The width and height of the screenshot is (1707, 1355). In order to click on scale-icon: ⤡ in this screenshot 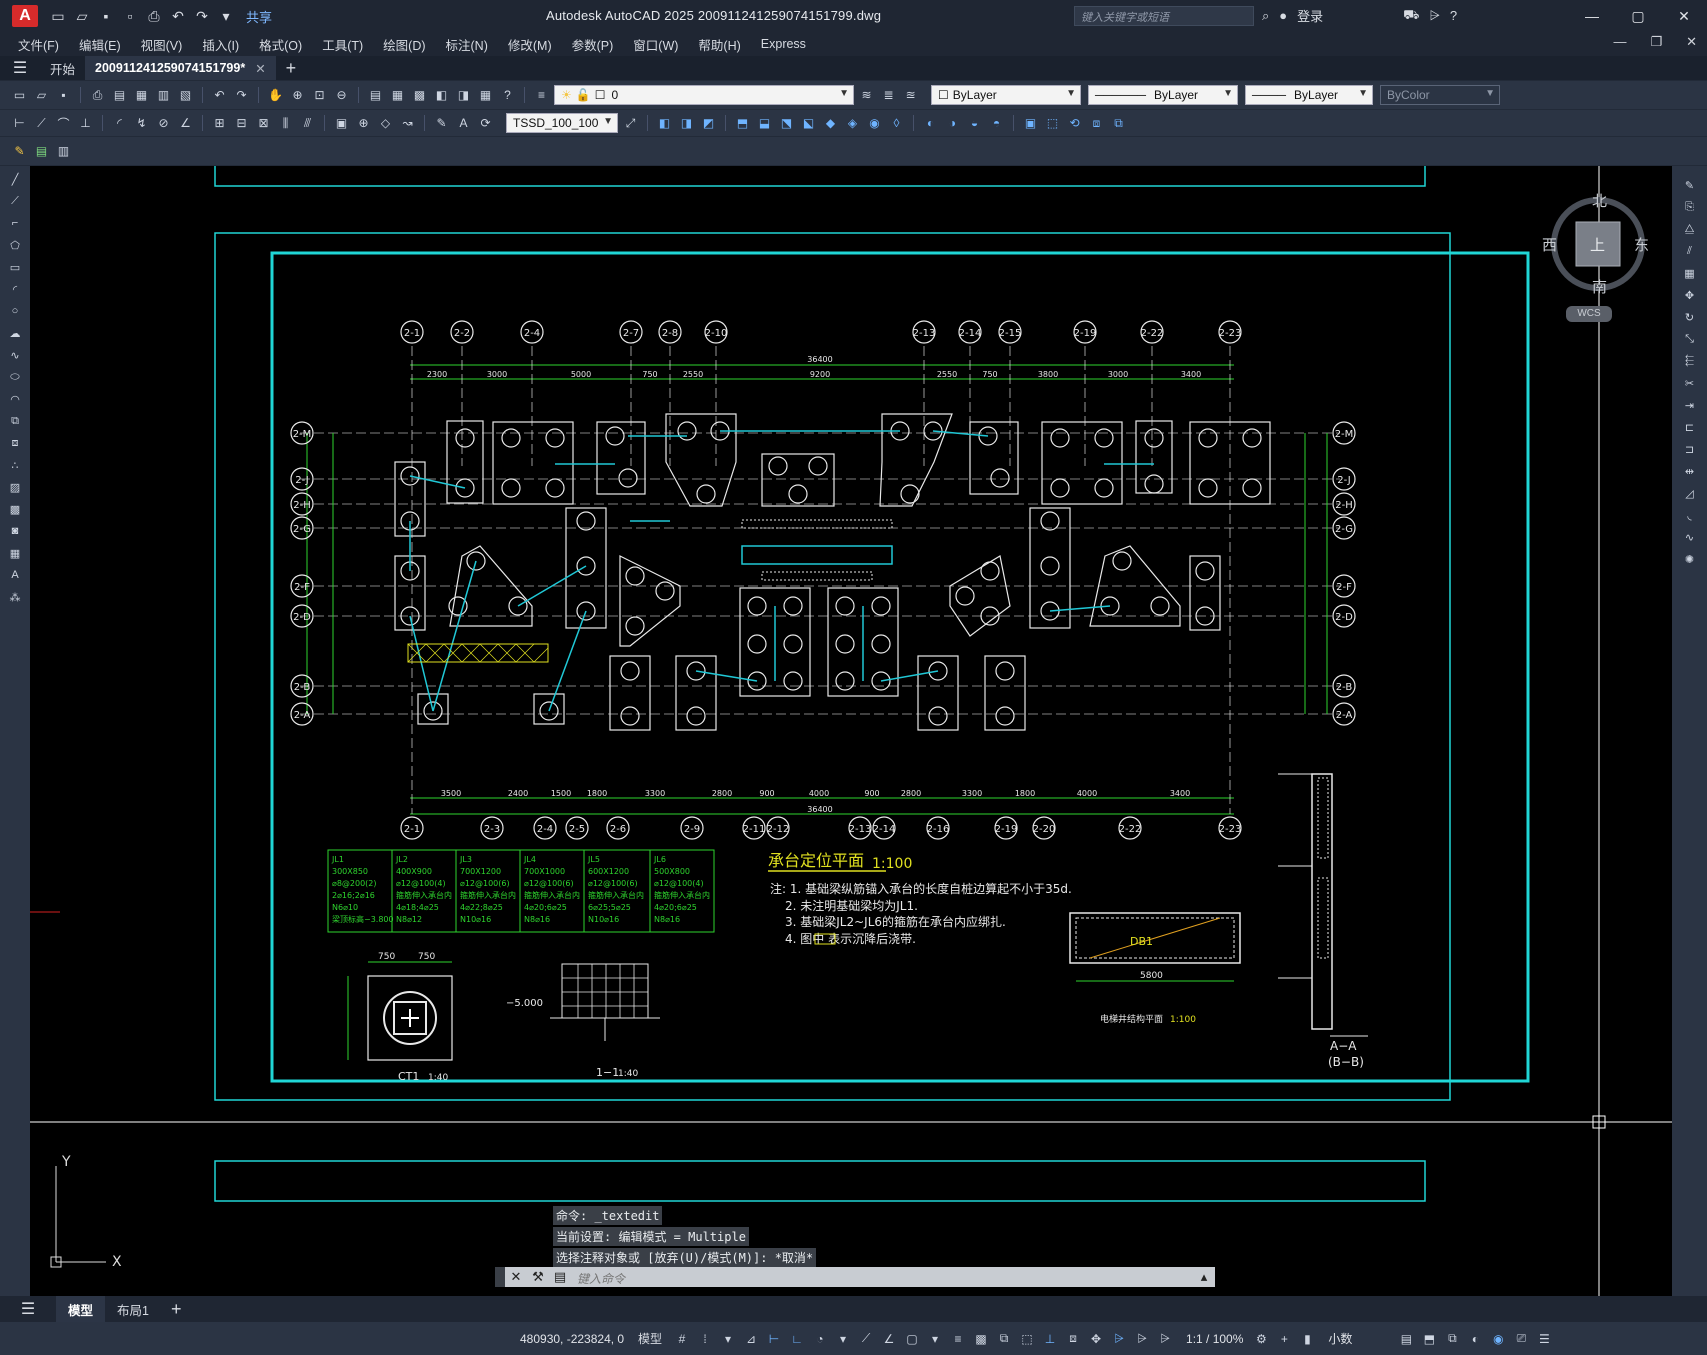, I will do `click(1690, 339)`.